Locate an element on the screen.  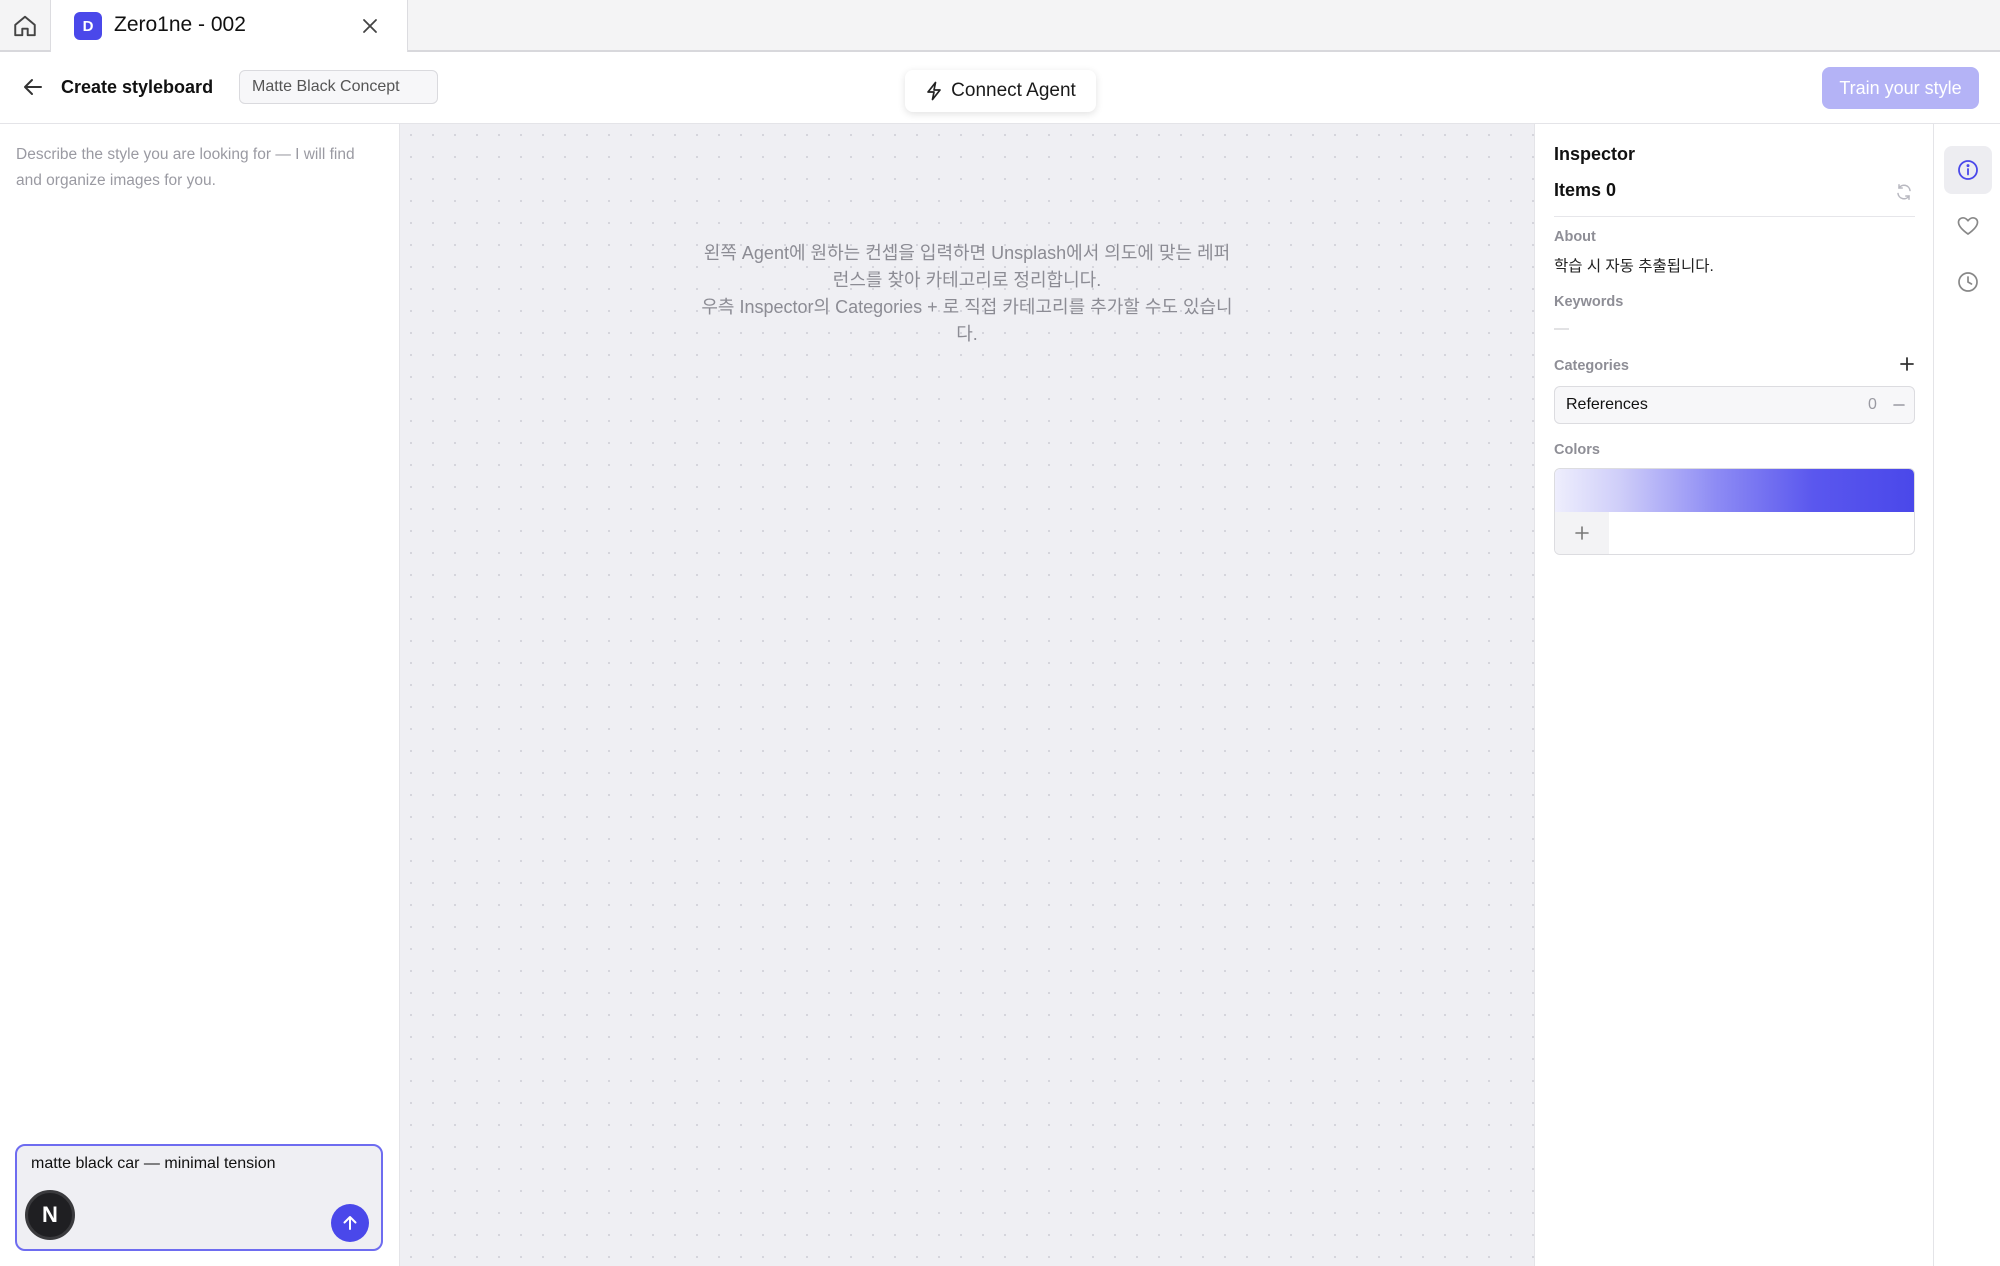
send-button is located at coordinates (350, 1223).